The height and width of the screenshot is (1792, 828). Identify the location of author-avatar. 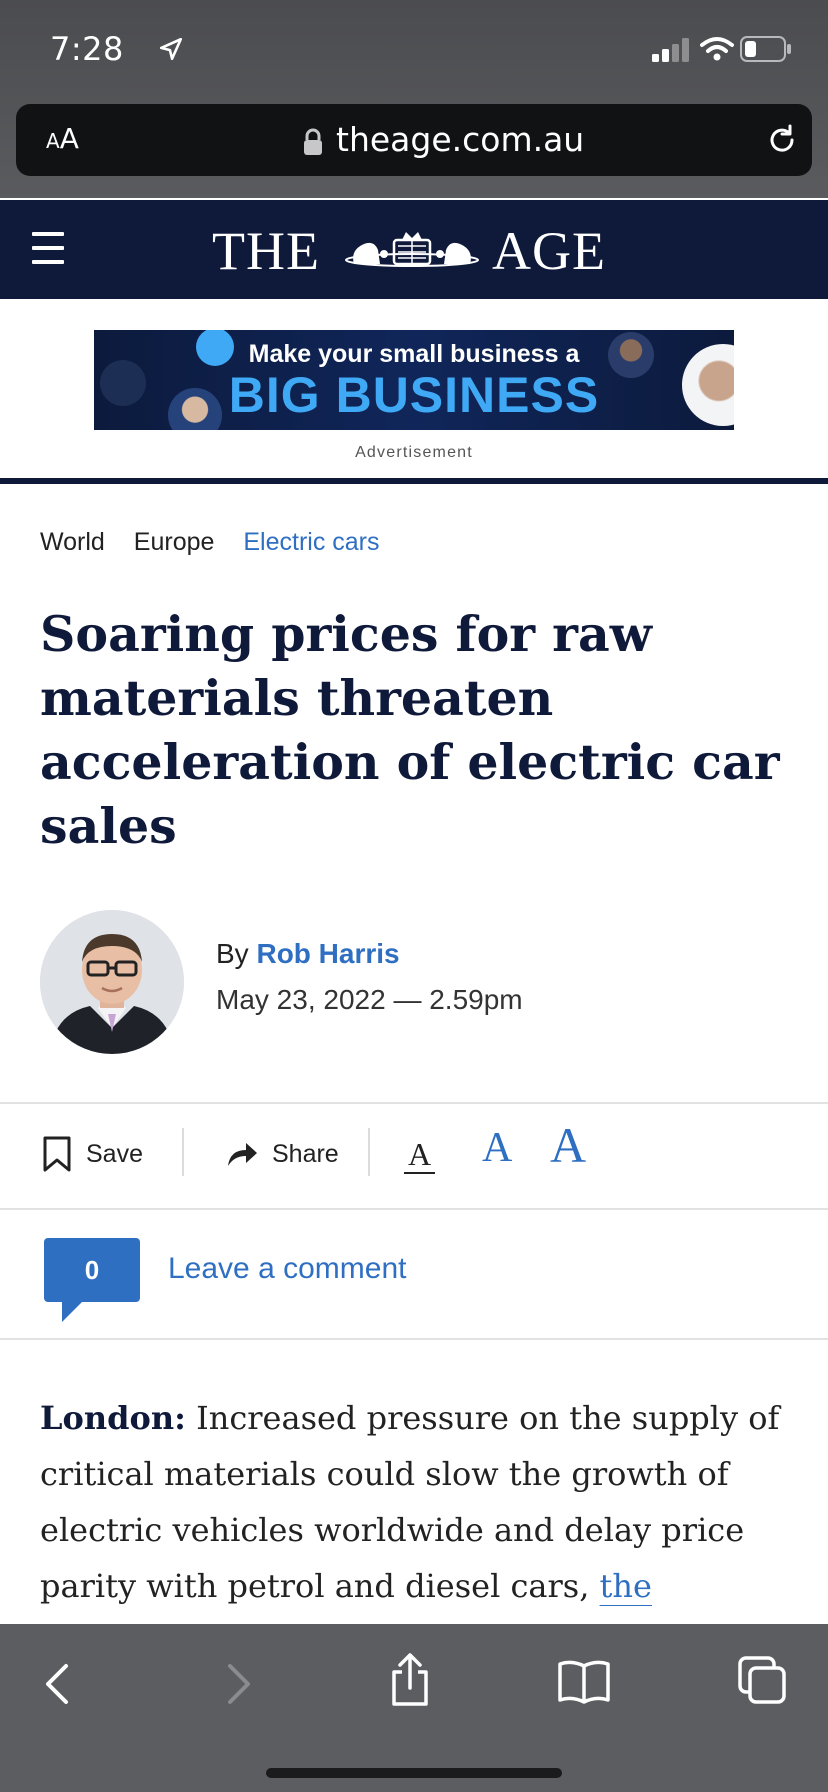
(112, 982).